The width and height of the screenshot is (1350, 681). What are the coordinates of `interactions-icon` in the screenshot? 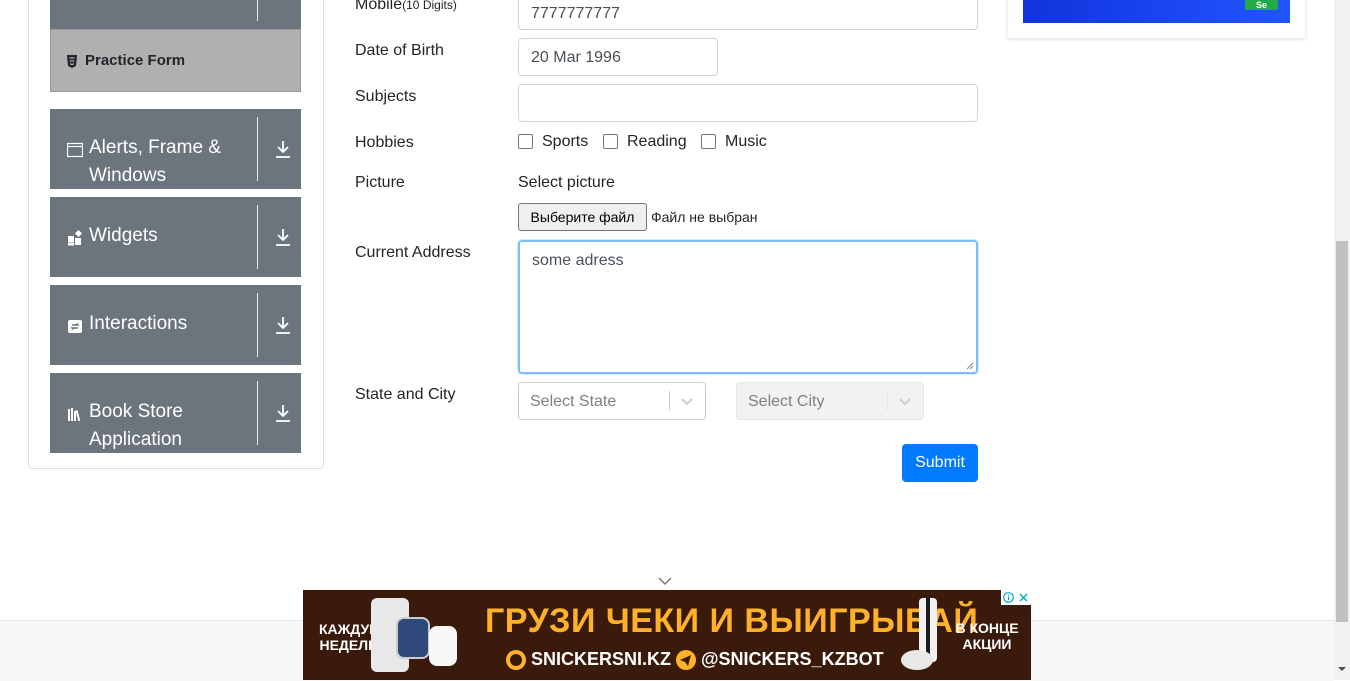 It's located at (75, 326).